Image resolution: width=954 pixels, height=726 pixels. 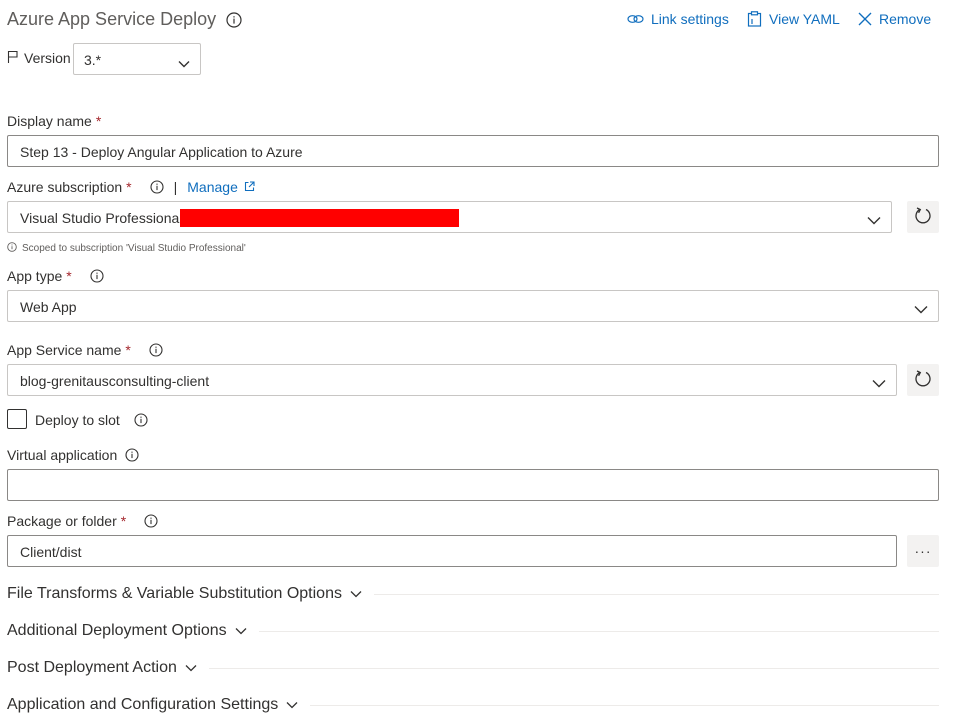 I want to click on virtual-application-label-text: Virtual application, so click(x=62, y=455).